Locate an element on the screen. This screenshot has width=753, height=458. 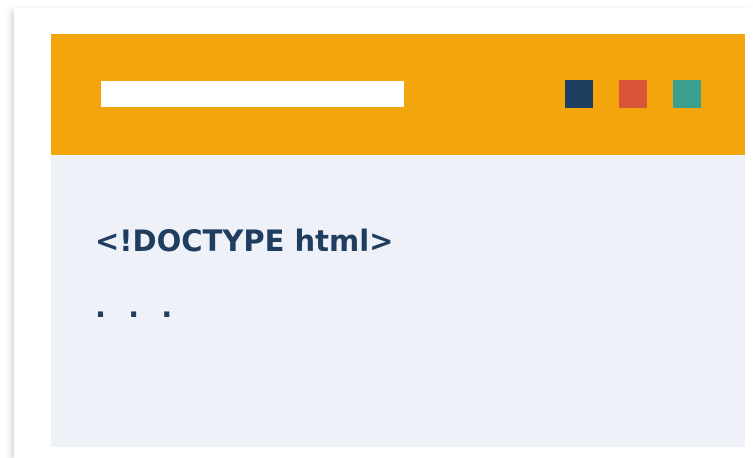
code-line-doctype: <!DOCTYPE html> is located at coordinates (244, 241).